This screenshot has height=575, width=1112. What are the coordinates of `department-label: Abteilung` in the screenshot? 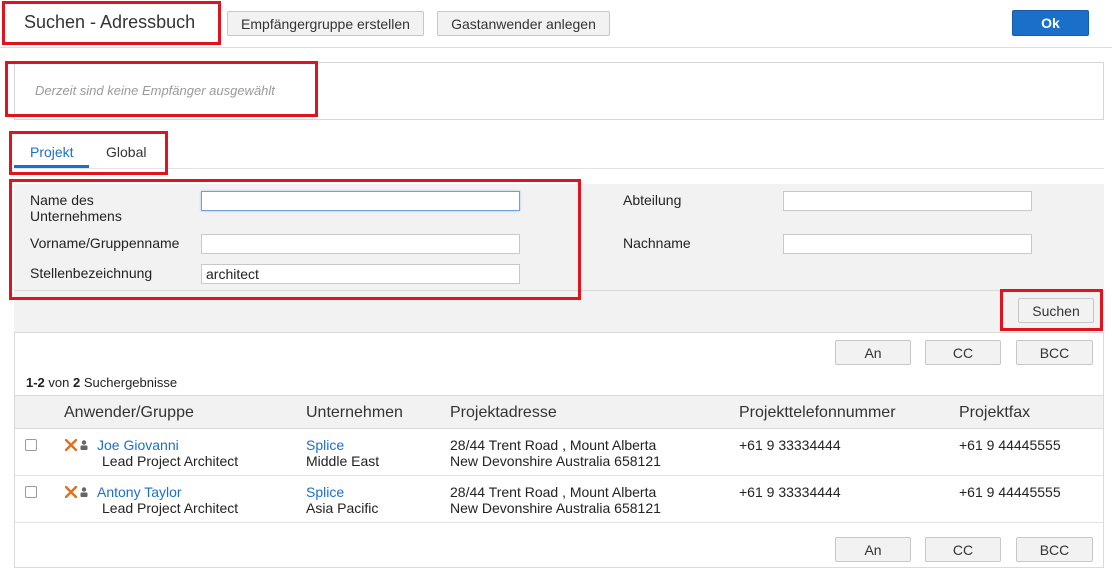 It's located at (652, 200).